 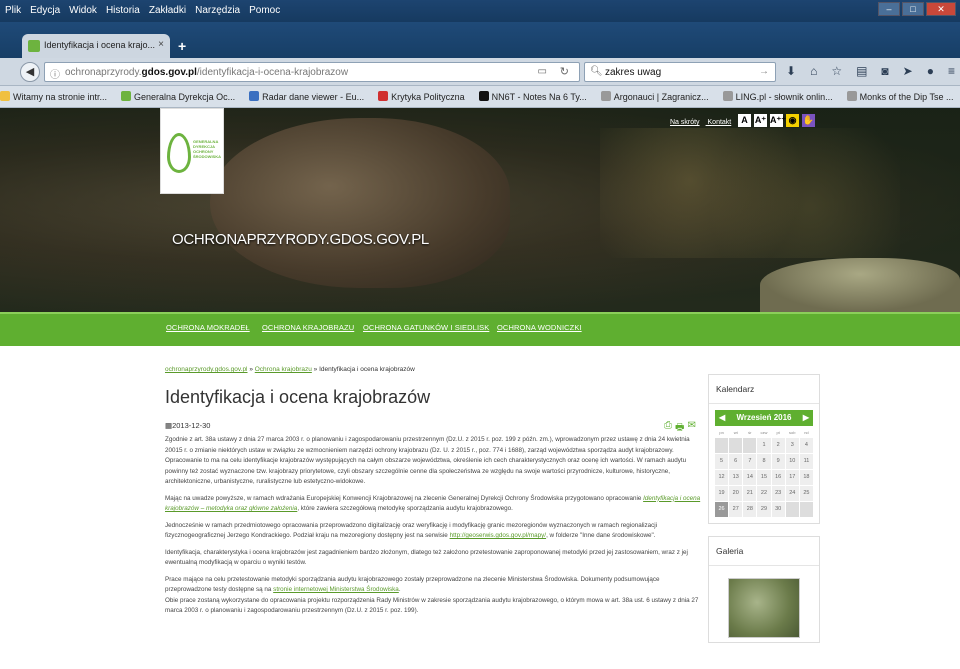 What do you see at coordinates (792, 120) in the screenshot?
I see `contrast-icon: ◉` at bounding box center [792, 120].